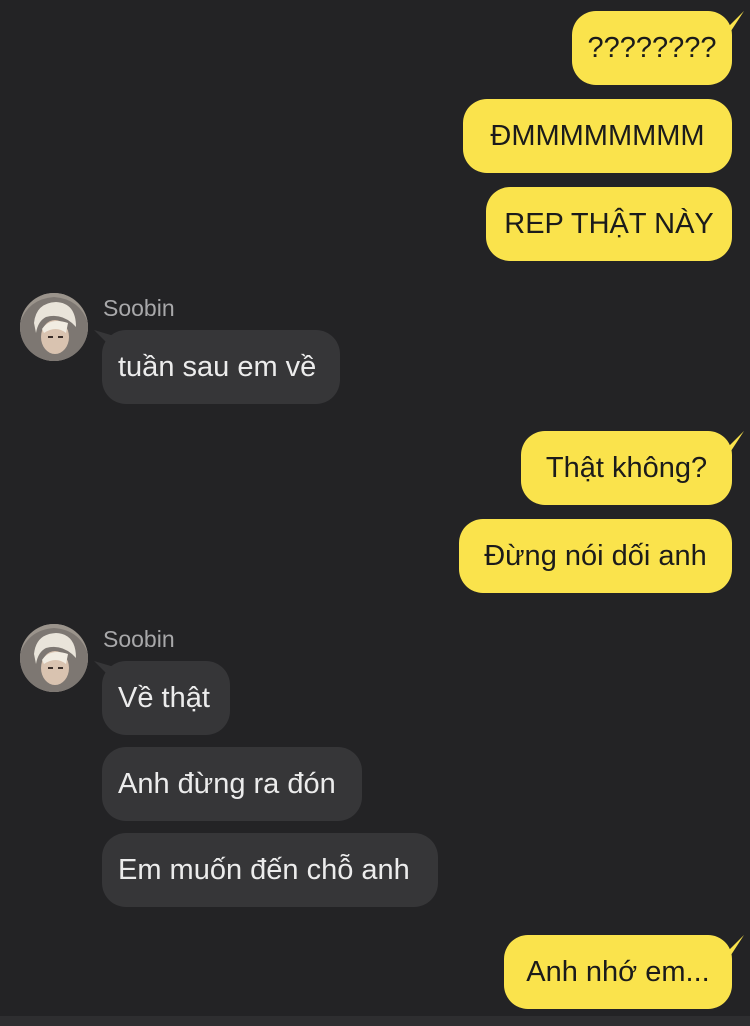 This screenshot has width=750, height=1026. I want to click on message-bubble-incoming: Anh đừng ra đón, so click(232, 784).